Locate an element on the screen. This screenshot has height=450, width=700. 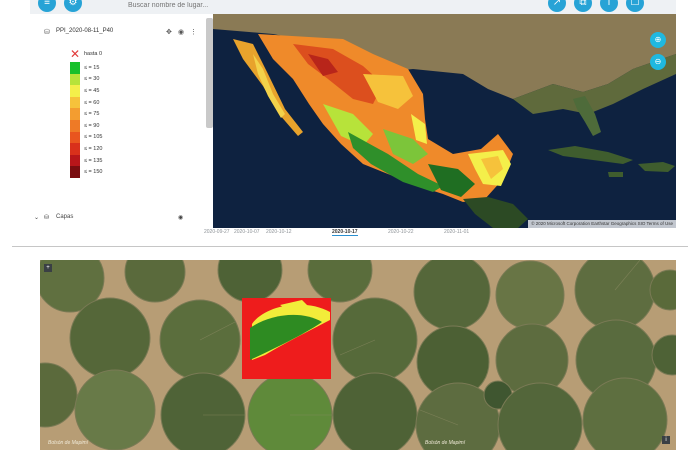
move-icon: ✥ is located at coordinates (169, 32).